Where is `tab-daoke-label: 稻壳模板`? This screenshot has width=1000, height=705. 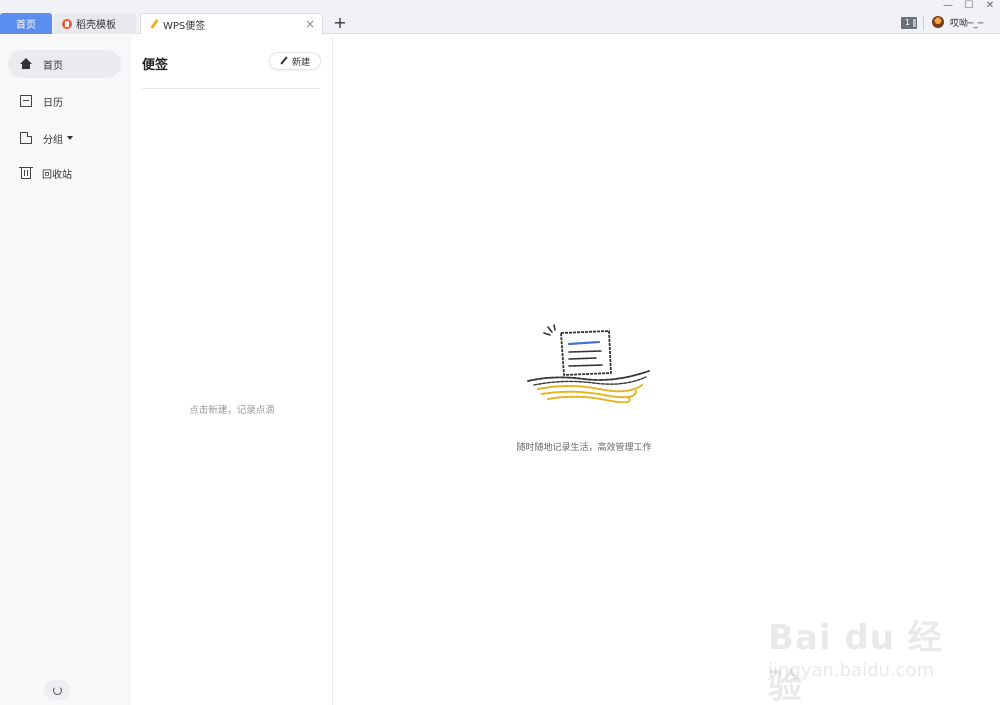 tab-daoke-label: 稻壳模板 is located at coordinates (96, 25).